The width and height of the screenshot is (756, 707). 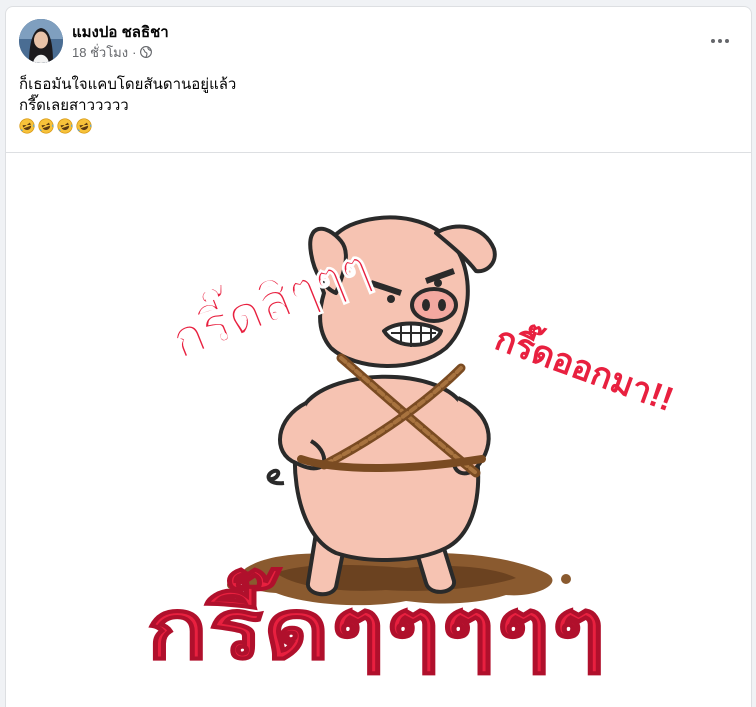 I want to click on post-meta: 18 ชั่วโมง ·, so click(x=112, y=52).